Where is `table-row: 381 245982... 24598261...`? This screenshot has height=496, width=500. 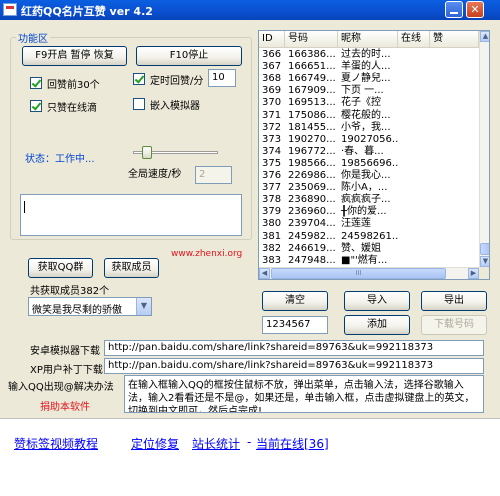 table-row: 381 245982... 24598261... is located at coordinates (369, 236).